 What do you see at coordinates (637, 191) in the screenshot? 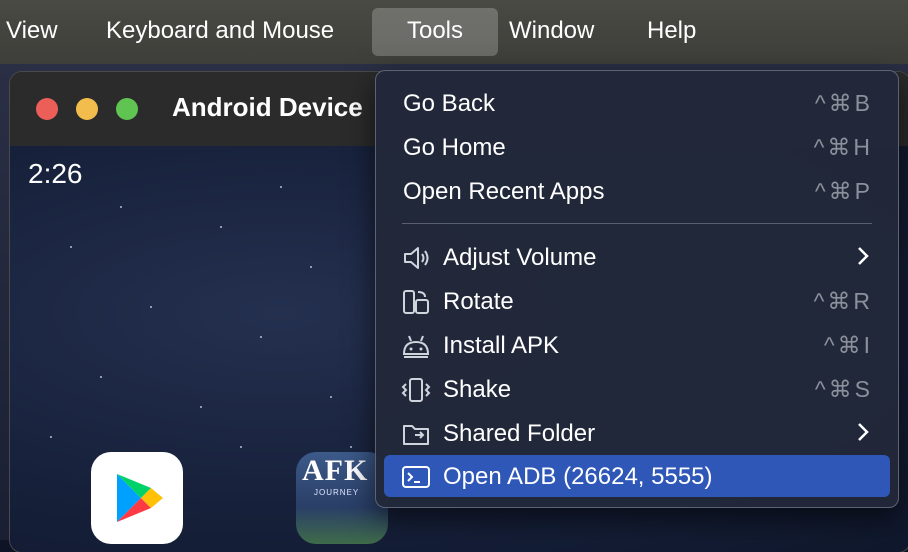
I see `menu-item-open-recent-apps: Open Recent Apps ^⌘P` at bounding box center [637, 191].